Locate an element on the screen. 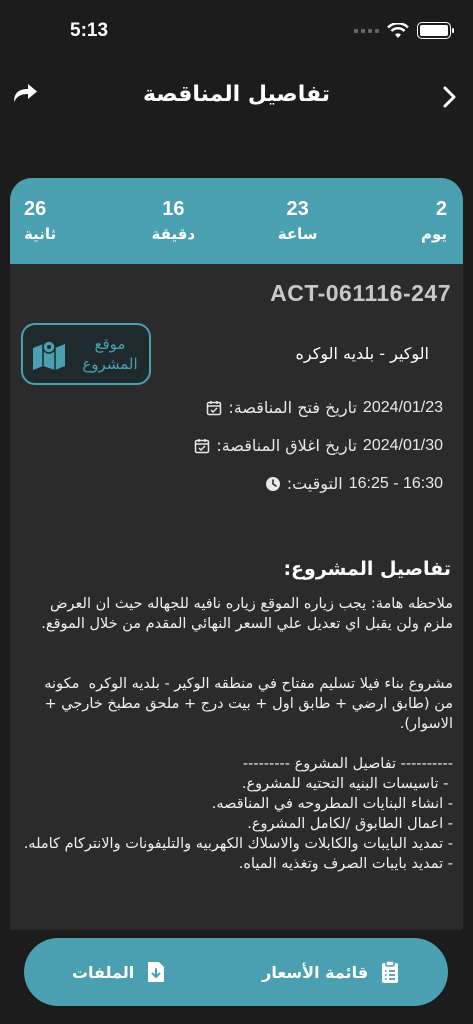  battery-icon is located at coordinates (435, 30).